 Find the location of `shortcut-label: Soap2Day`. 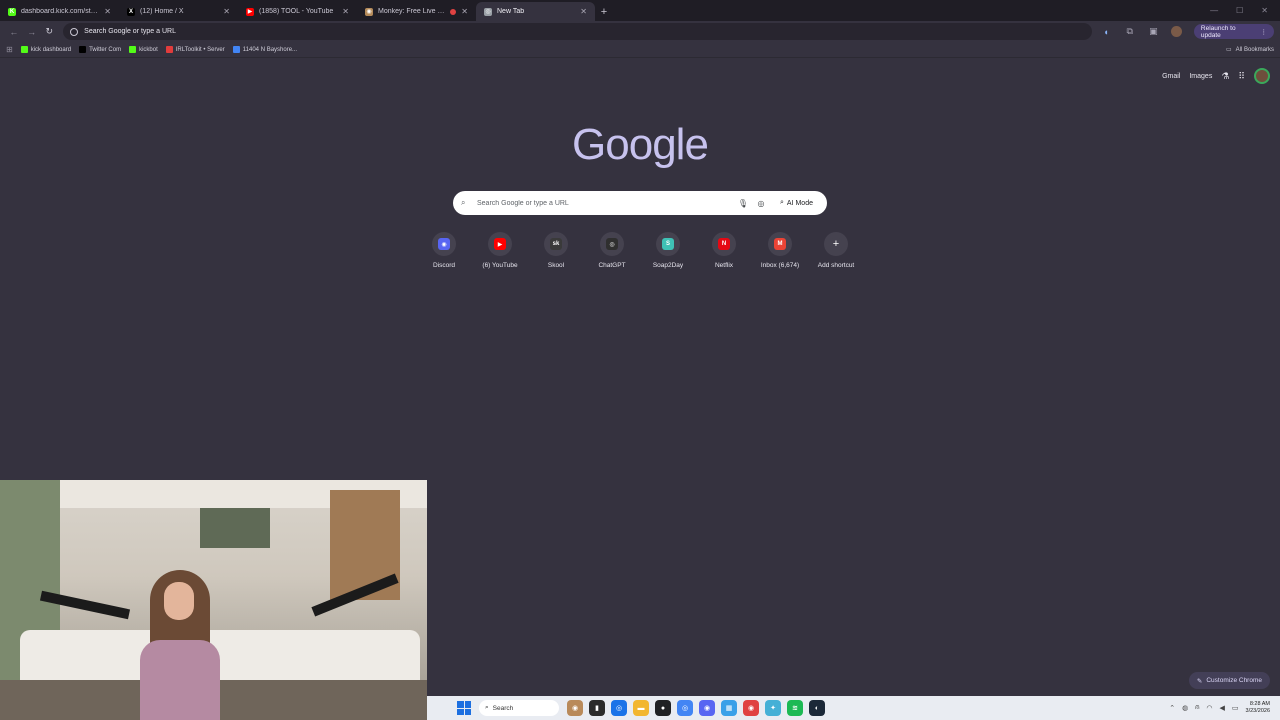

shortcut-label: Soap2Day is located at coordinates (668, 265).